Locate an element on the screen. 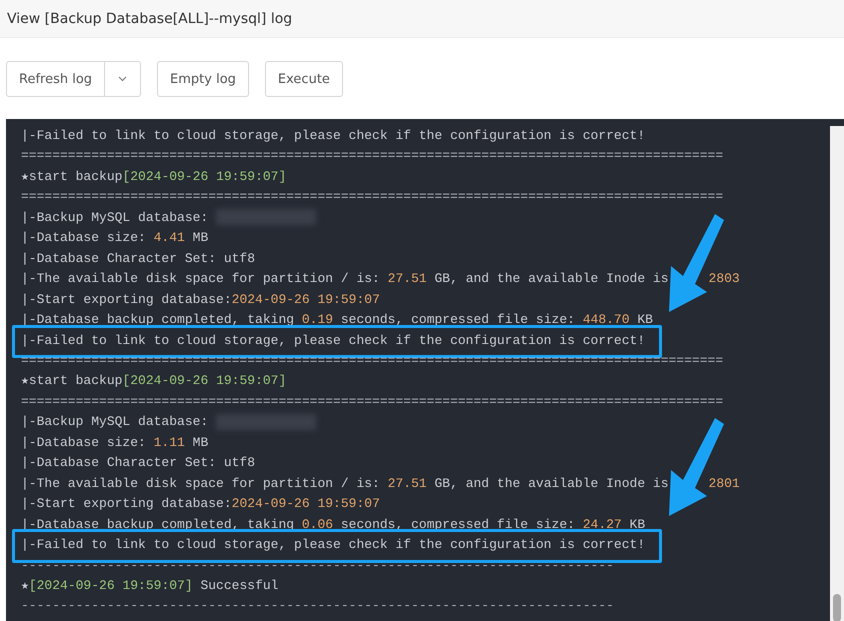 The image size is (844, 621). chevron-down-icon is located at coordinates (123, 79).